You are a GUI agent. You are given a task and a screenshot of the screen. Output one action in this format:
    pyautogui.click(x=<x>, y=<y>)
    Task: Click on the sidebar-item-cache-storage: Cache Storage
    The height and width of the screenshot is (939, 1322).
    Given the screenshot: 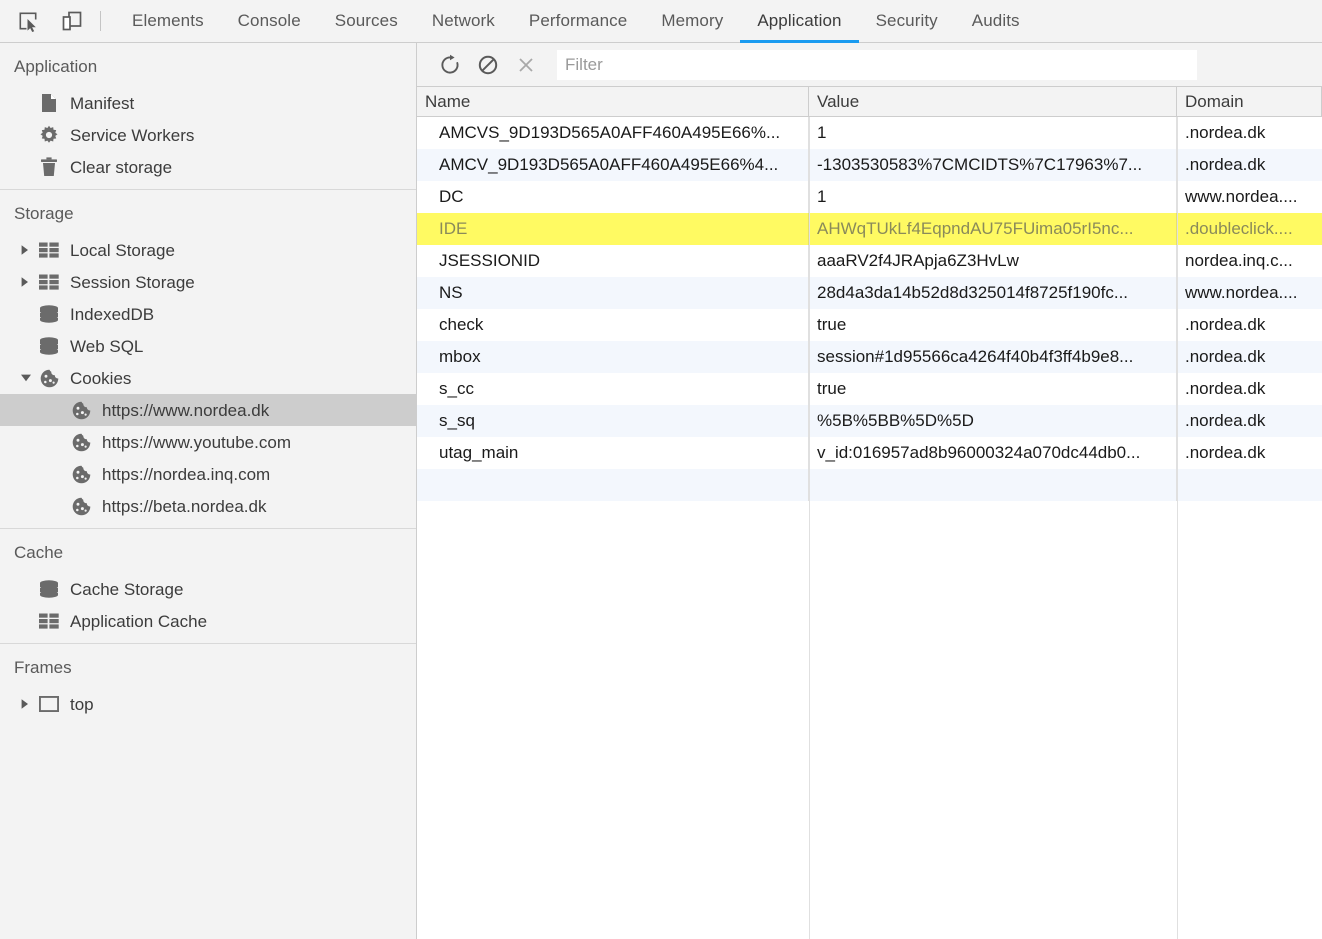 What is the action you would take?
    pyautogui.click(x=208, y=589)
    